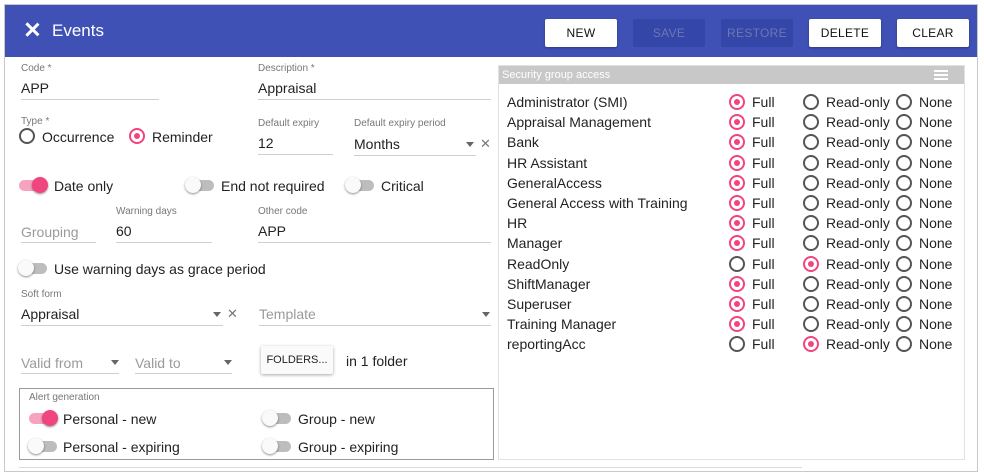 This screenshot has height=476, width=984. What do you see at coordinates (287, 314) in the screenshot?
I see `template-select: Template` at bounding box center [287, 314].